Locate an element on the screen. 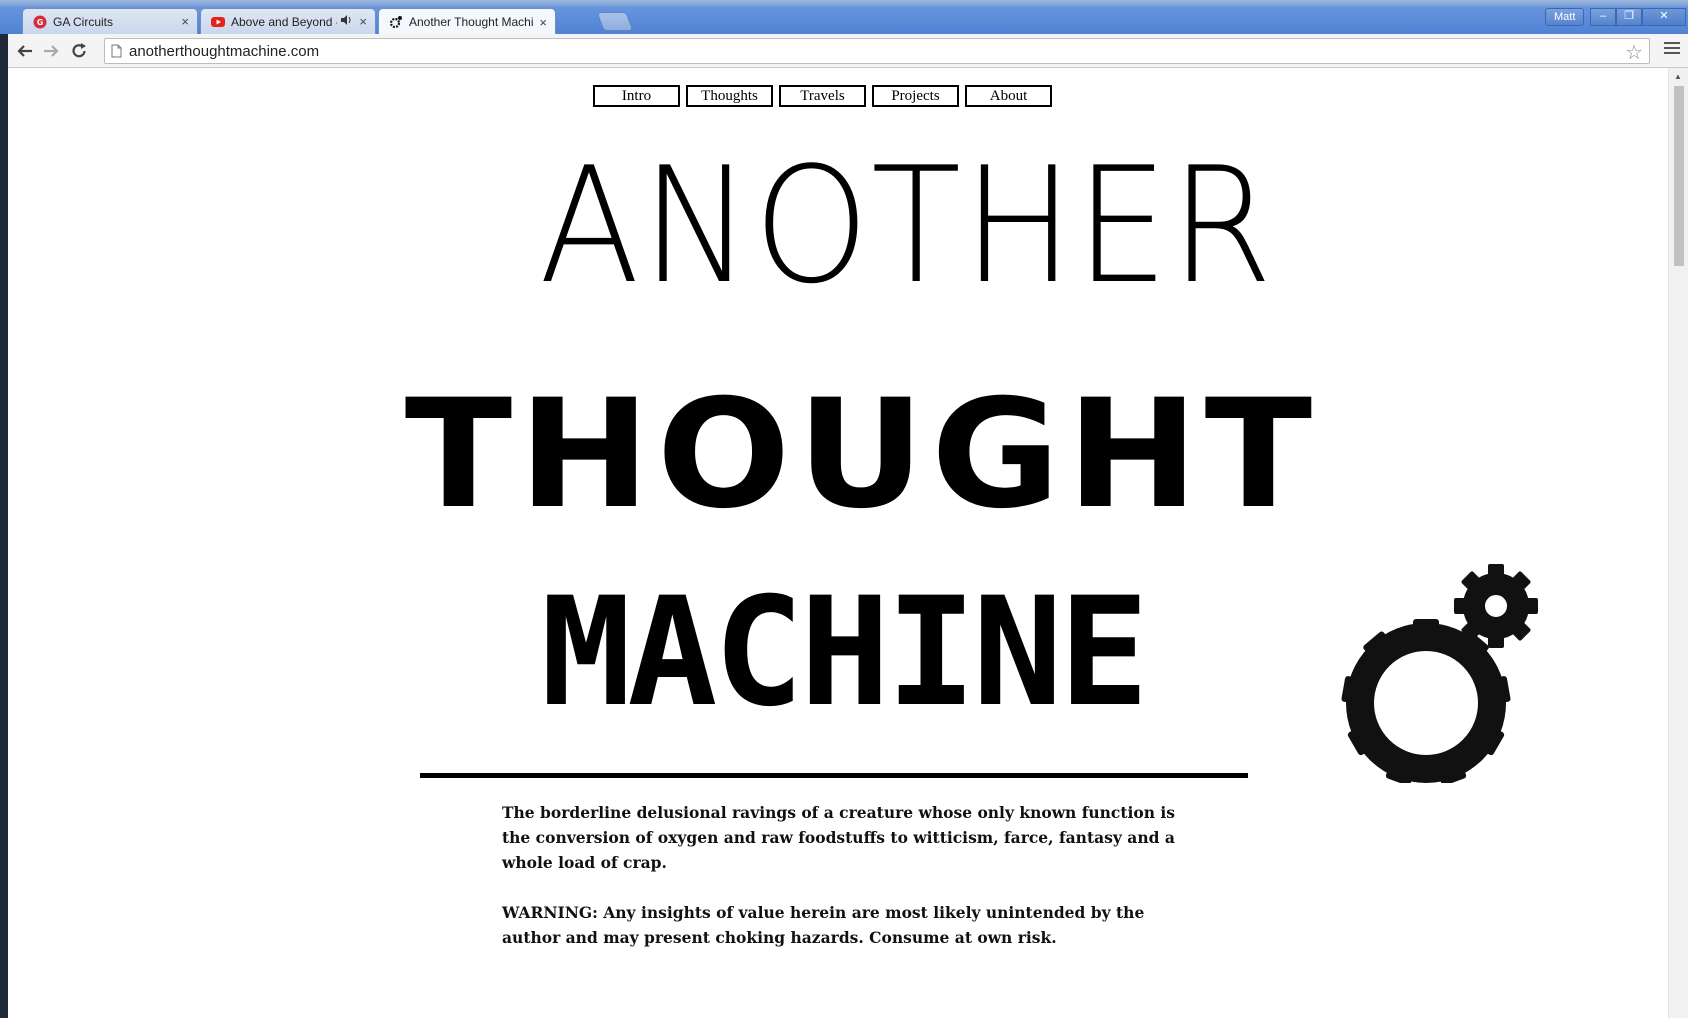 This screenshot has height=1018, width=1688. tab-another-thought-machine: Another Thought Machine × is located at coordinates (467, 21).